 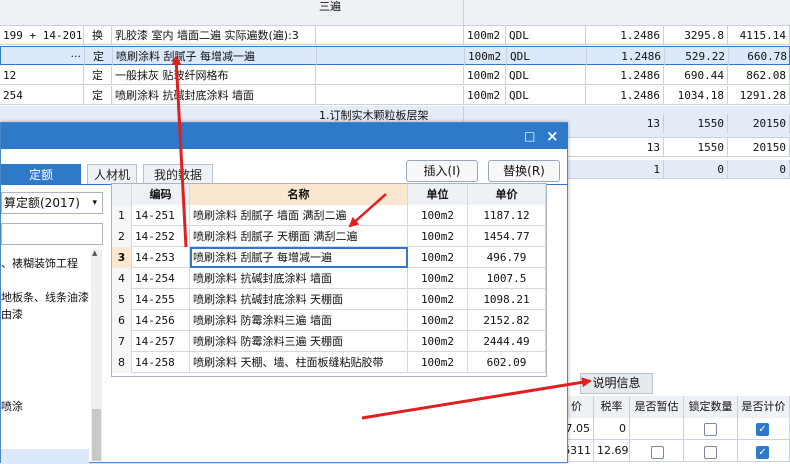 I want to click on top-note: 三遍, so click(x=390, y=13).